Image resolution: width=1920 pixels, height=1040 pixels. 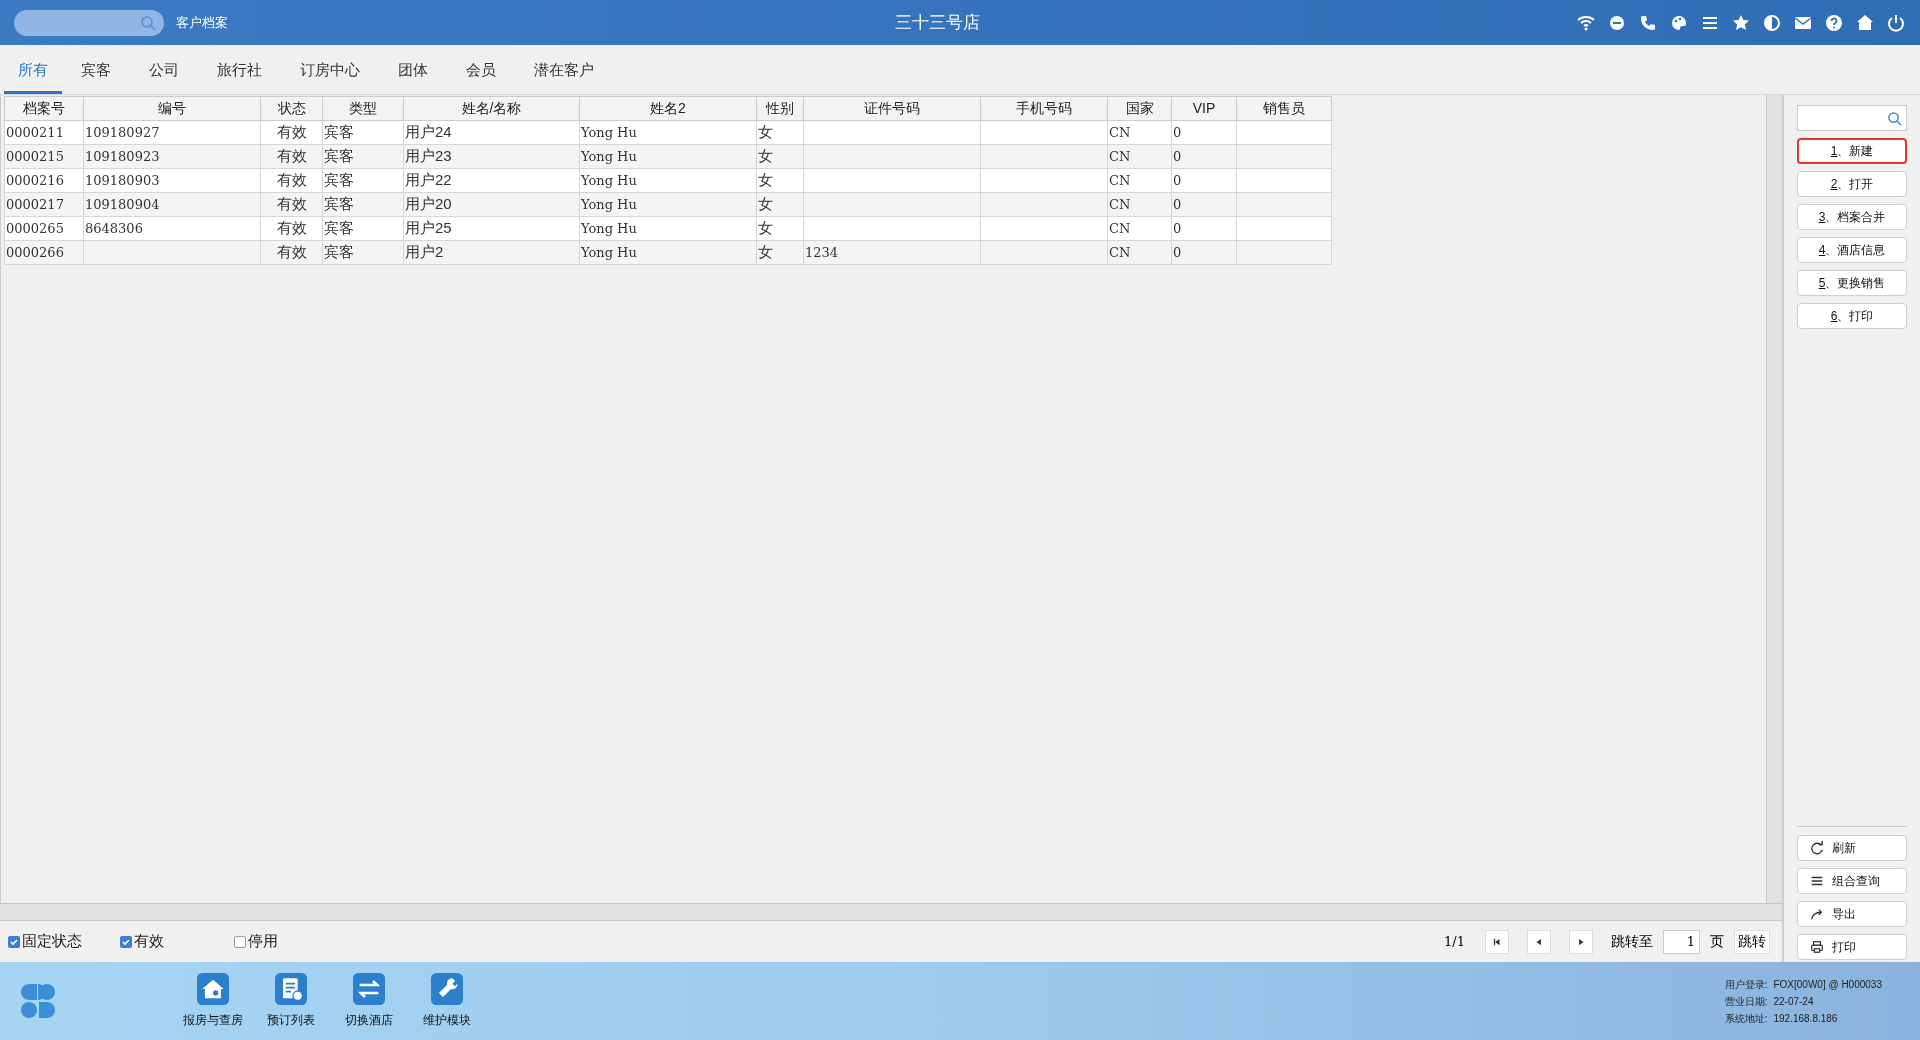 What do you see at coordinates (491, 132) in the screenshot?
I see `table-cell: 用户24` at bounding box center [491, 132].